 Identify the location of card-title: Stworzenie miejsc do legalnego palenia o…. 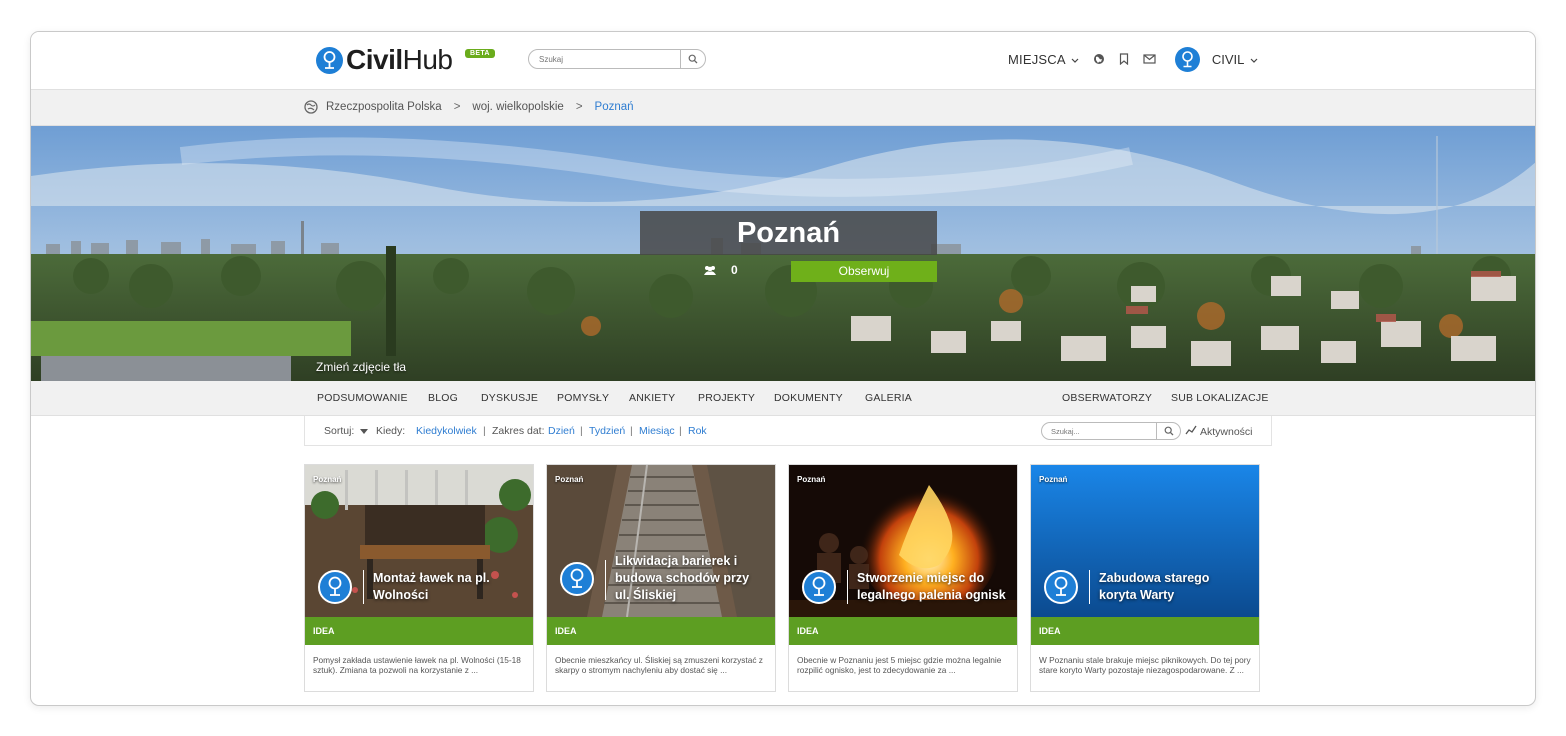
(932, 587).